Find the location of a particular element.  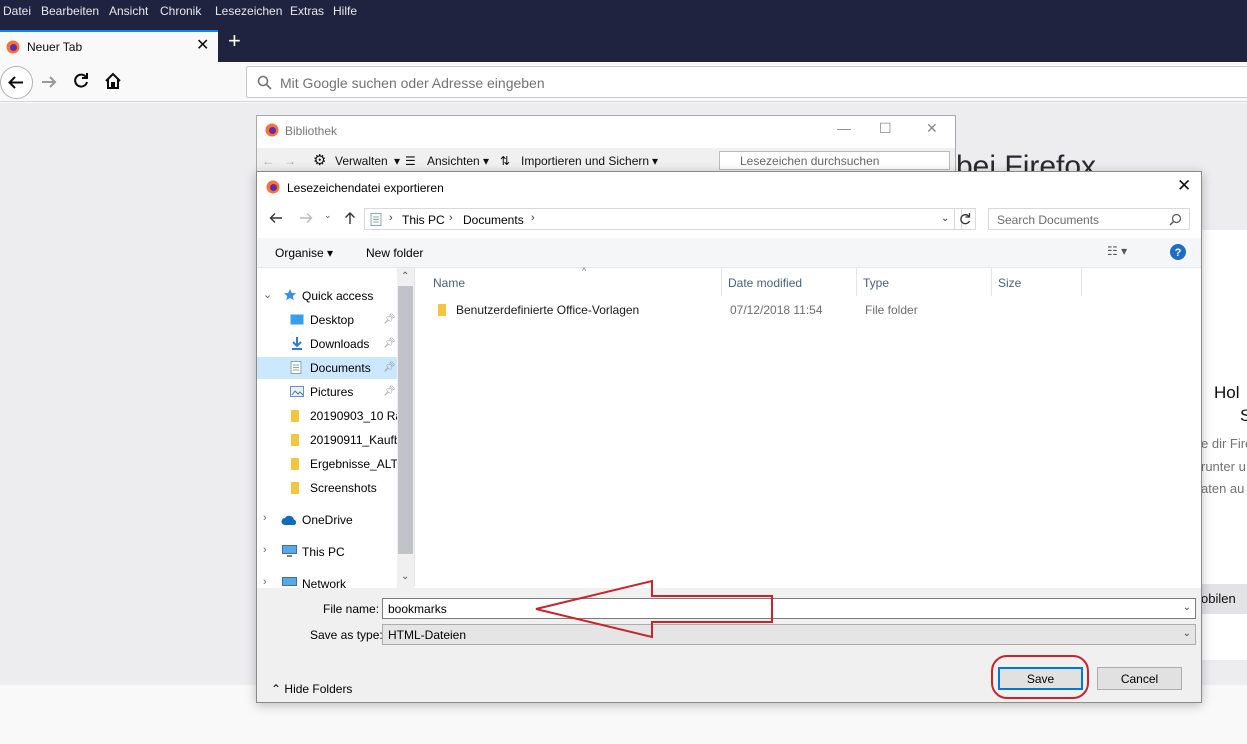

bookmarks-search-input: Lesezeichen durchsuchen is located at coordinates (834, 160).